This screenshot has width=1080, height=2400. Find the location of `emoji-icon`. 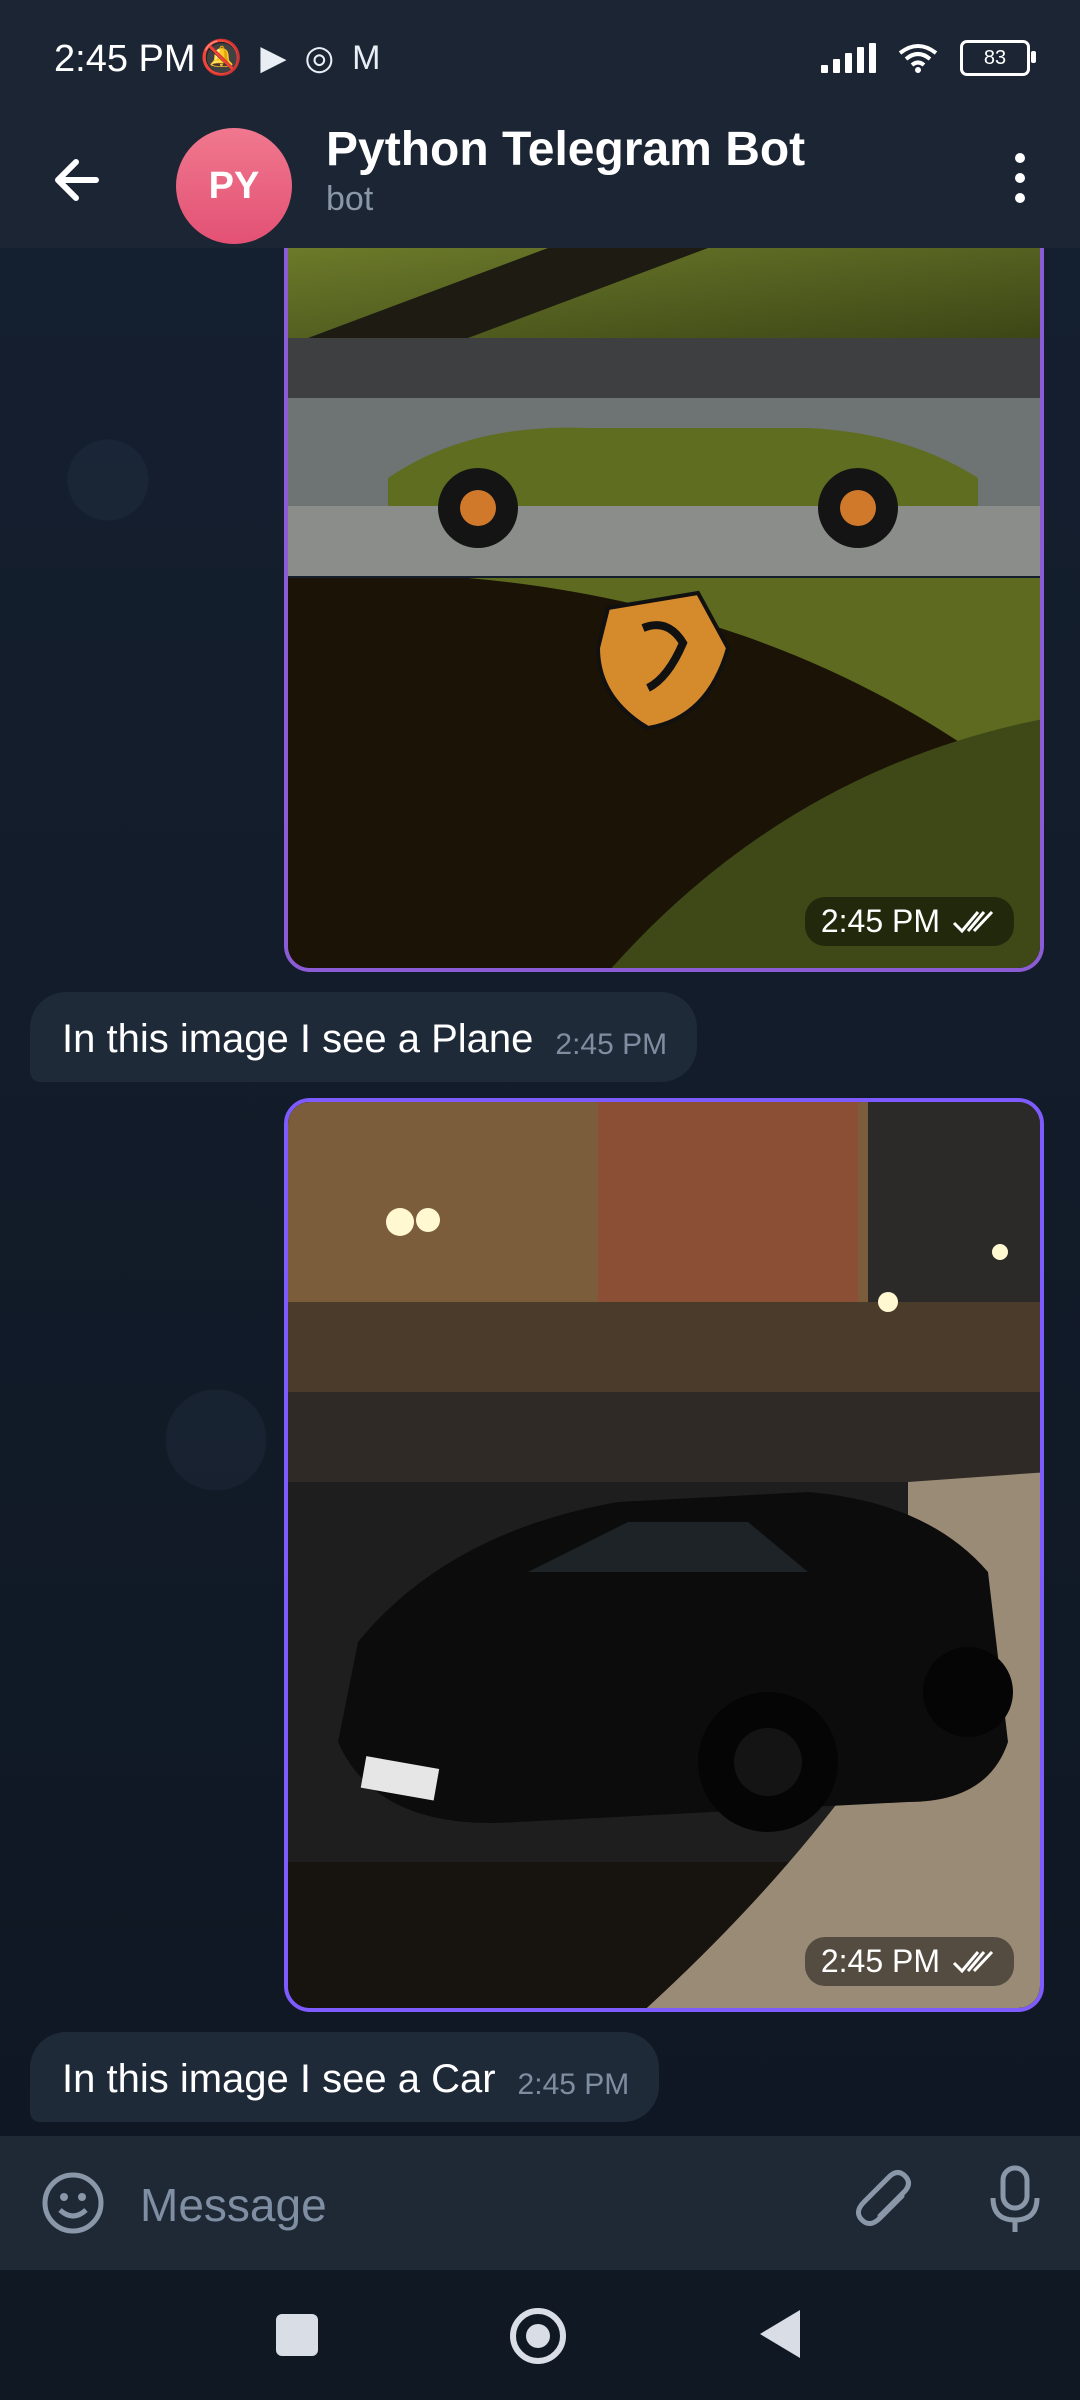

emoji-icon is located at coordinates (73, 2203).